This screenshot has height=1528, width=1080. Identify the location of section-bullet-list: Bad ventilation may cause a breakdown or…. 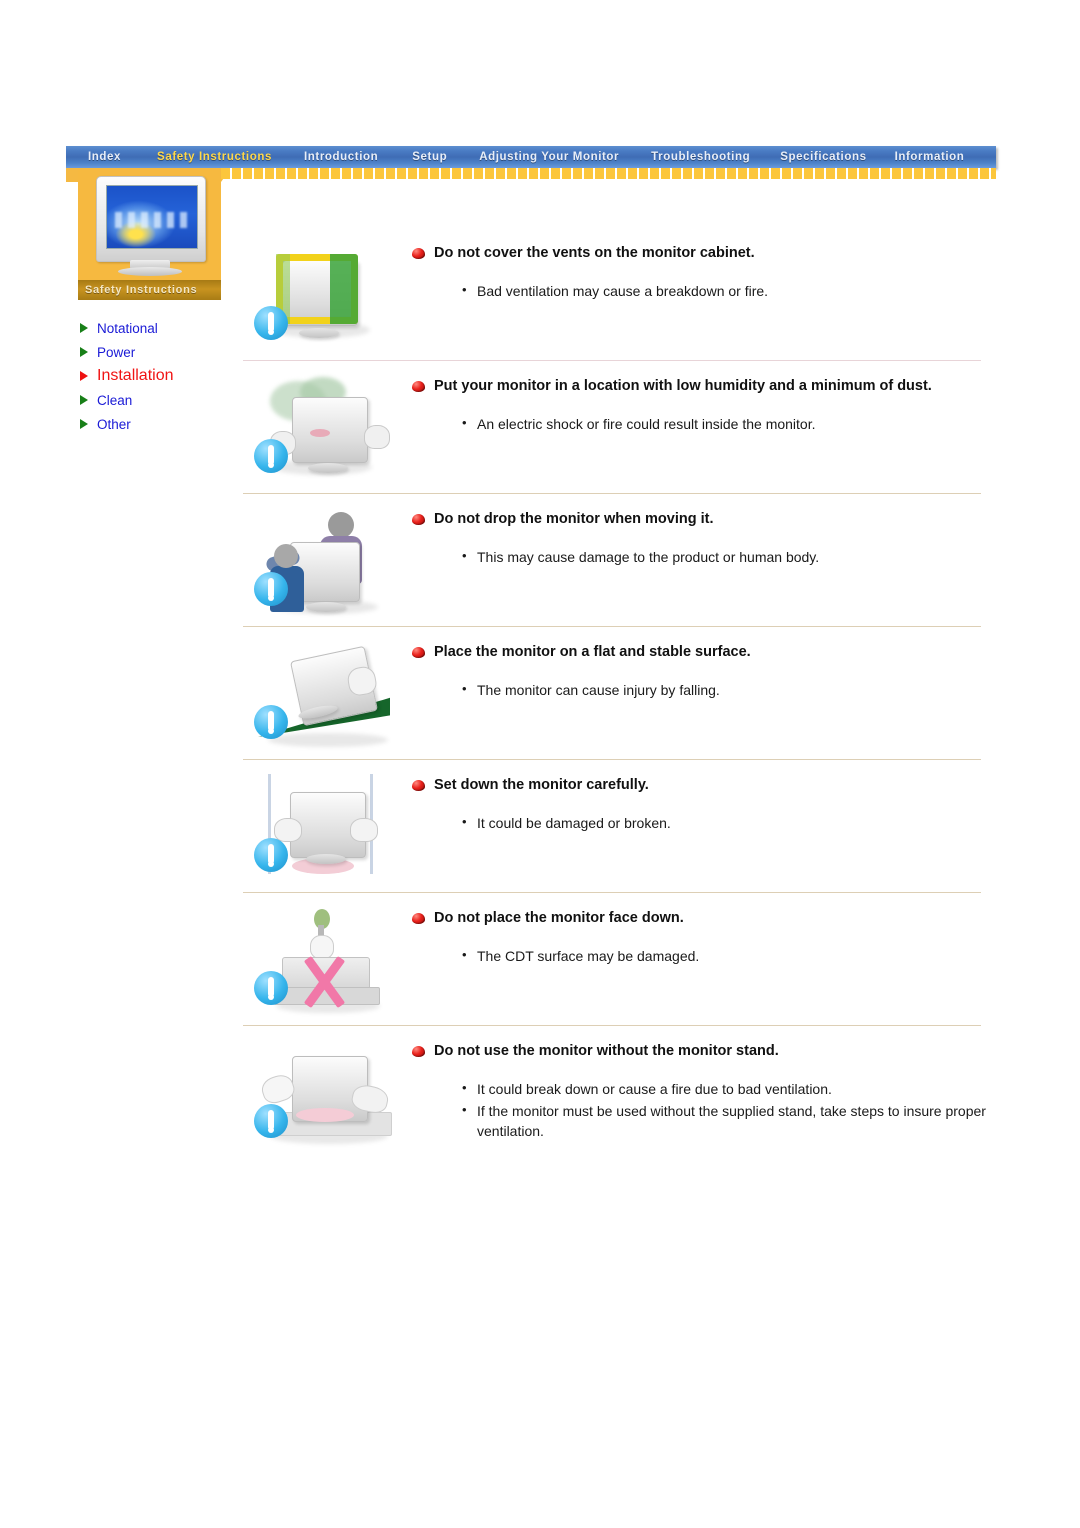
(731, 290).